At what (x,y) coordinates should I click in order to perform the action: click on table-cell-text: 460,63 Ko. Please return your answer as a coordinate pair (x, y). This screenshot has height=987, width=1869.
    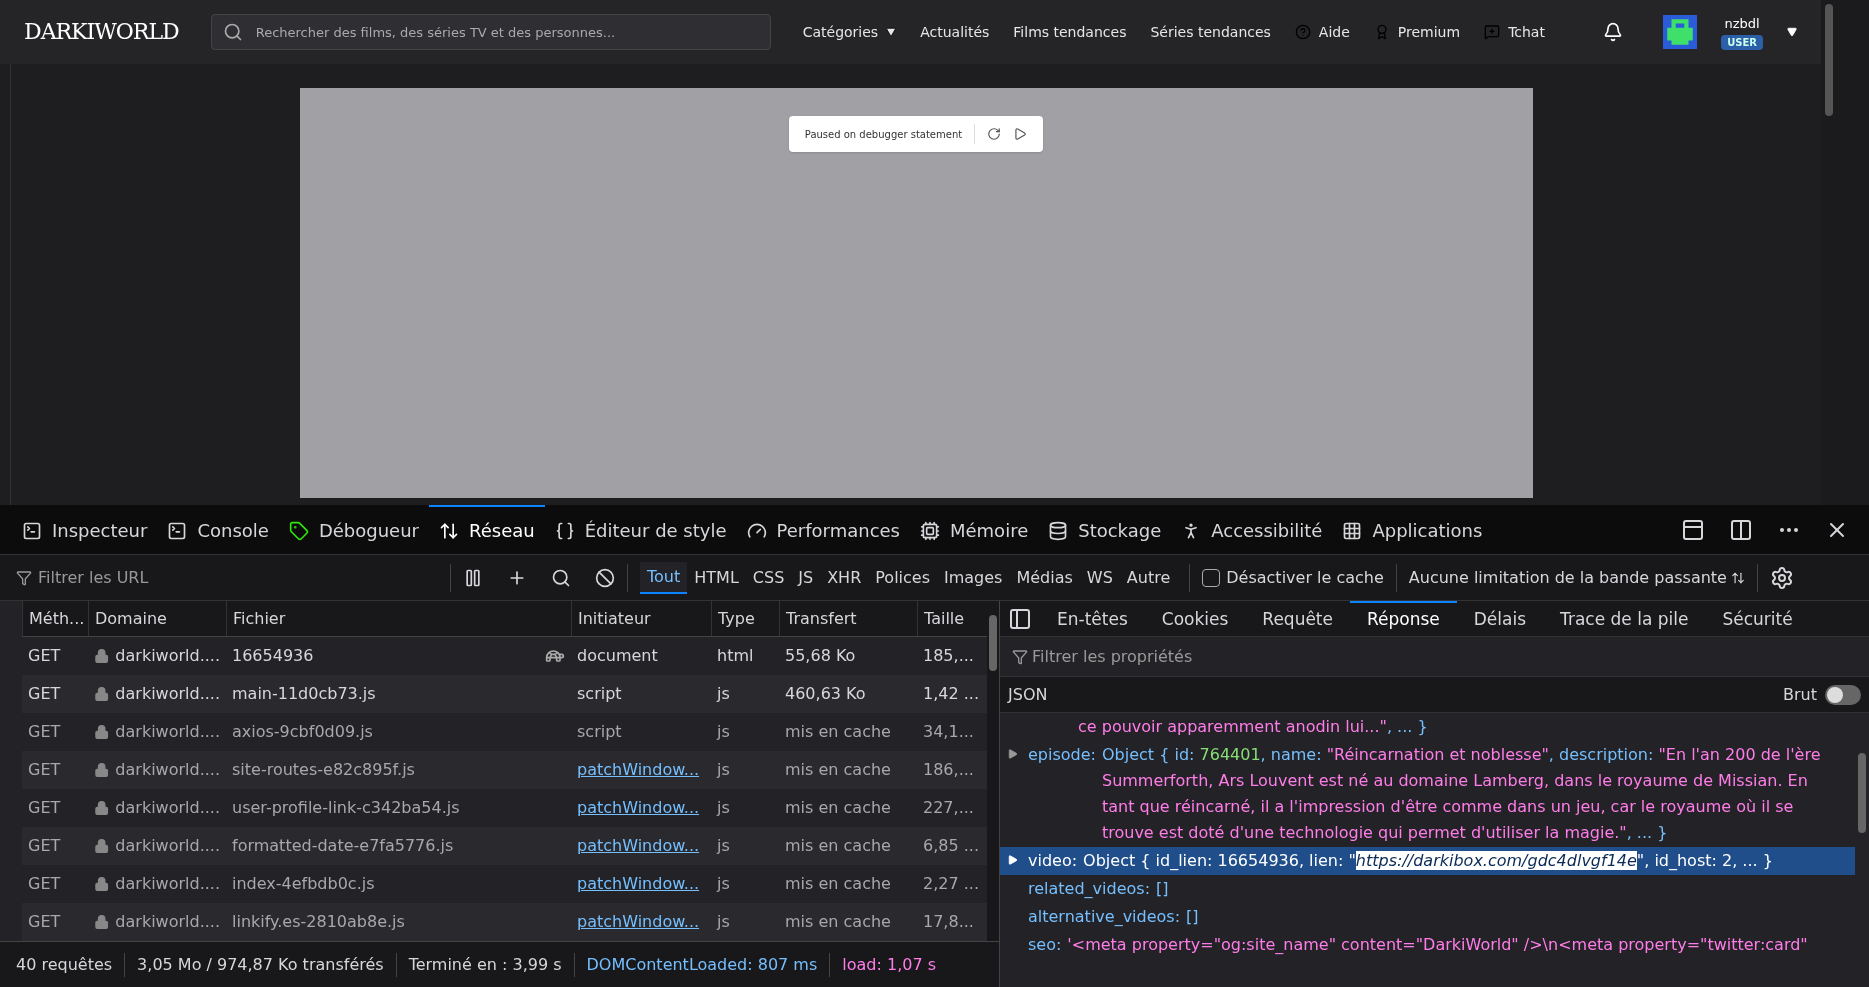
    Looking at the image, I should click on (825, 694).